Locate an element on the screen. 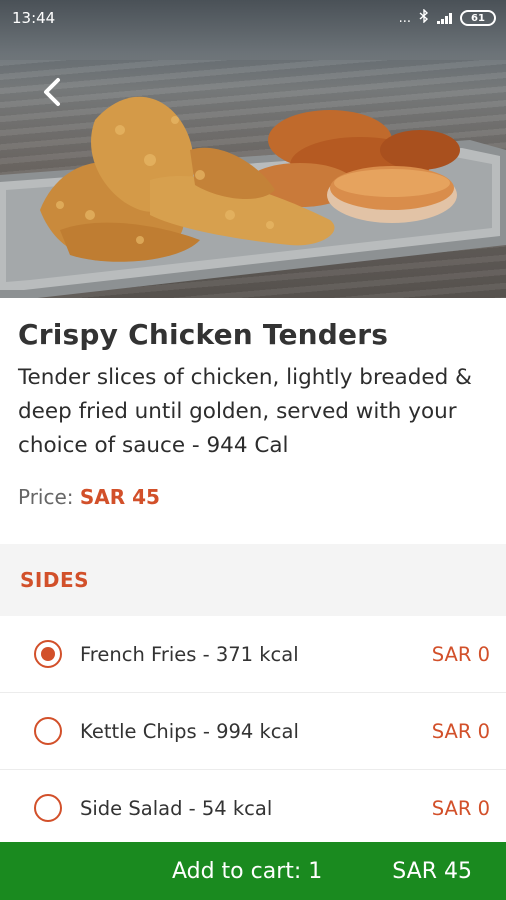  sides-section-header: SIDES is located at coordinates (253, 580).